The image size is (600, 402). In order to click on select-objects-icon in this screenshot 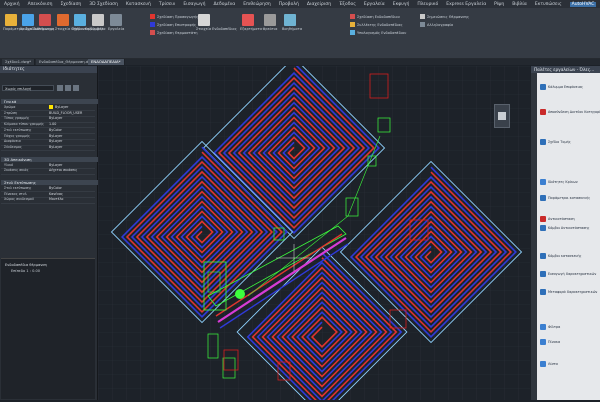, I will do `click(68, 88)`.